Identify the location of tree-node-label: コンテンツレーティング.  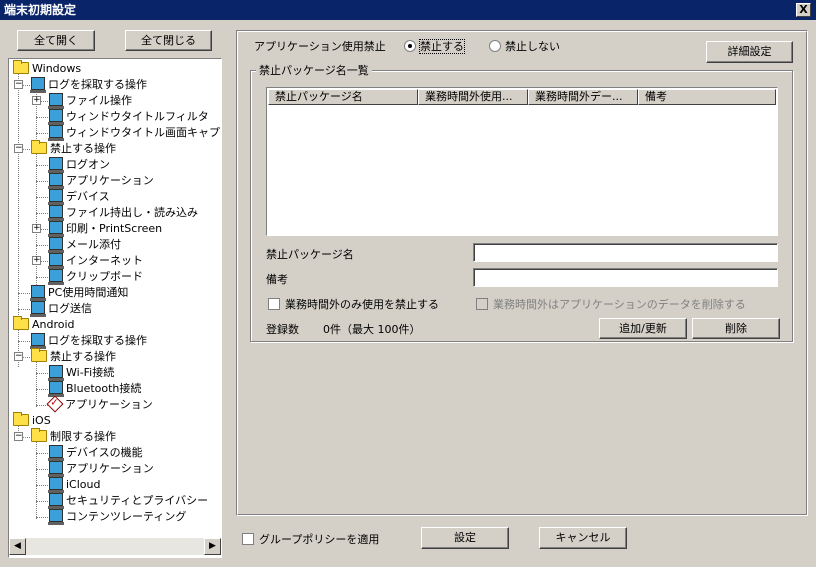
(126, 516).